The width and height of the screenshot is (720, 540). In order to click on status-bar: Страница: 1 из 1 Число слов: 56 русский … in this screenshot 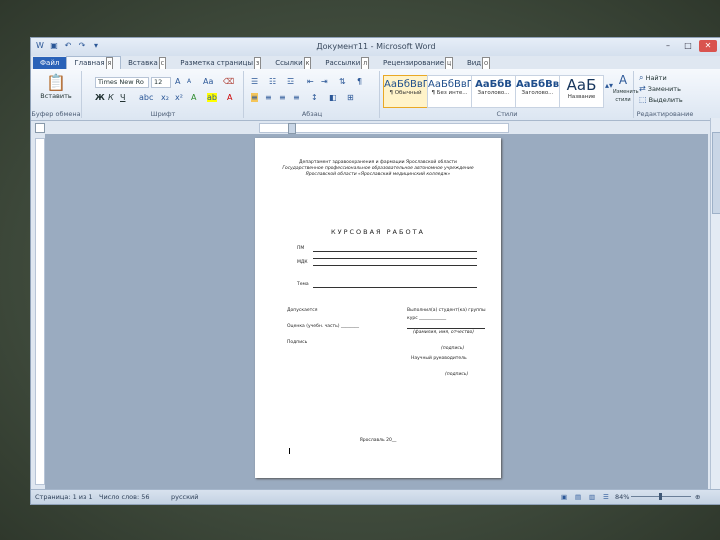, I will do `click(375, 496)`.